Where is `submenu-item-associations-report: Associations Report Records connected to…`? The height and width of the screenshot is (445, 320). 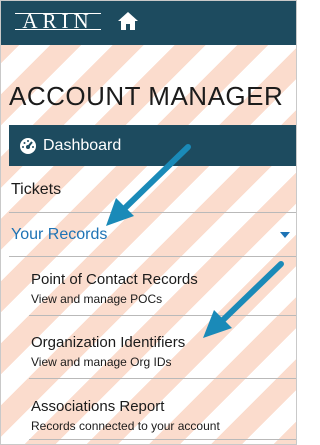 submenu-item-associations-report: Associations Report Records connected to… is located at coordinates (161, 416).